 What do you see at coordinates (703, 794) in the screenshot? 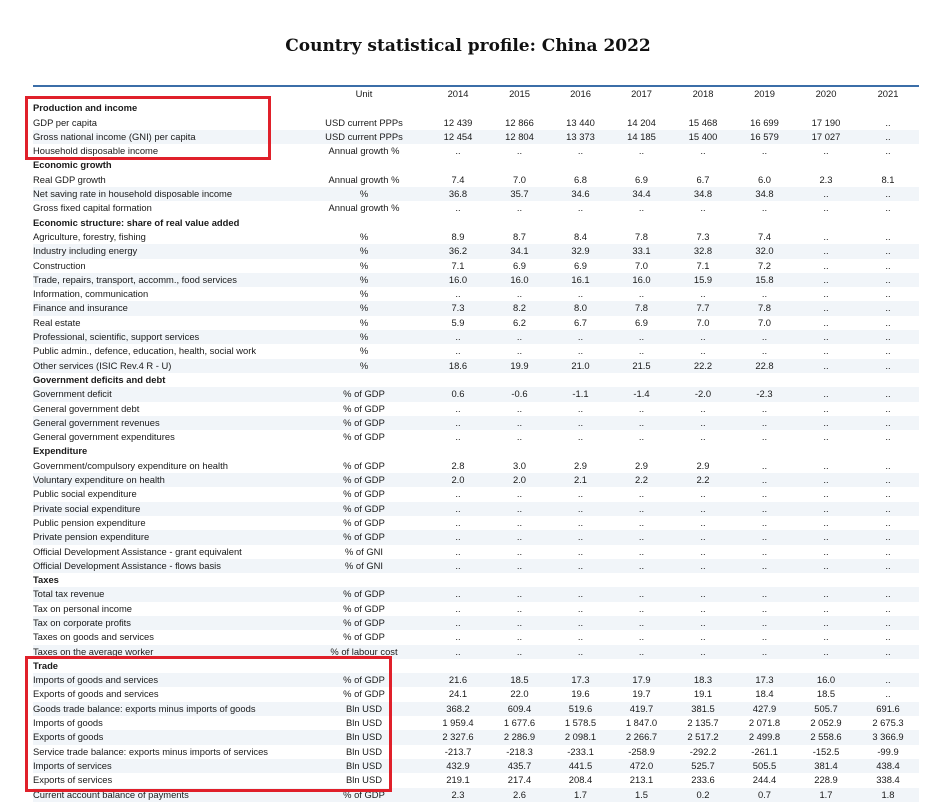
I see `value-cell: 0.2` at bounding box center [703, 794].